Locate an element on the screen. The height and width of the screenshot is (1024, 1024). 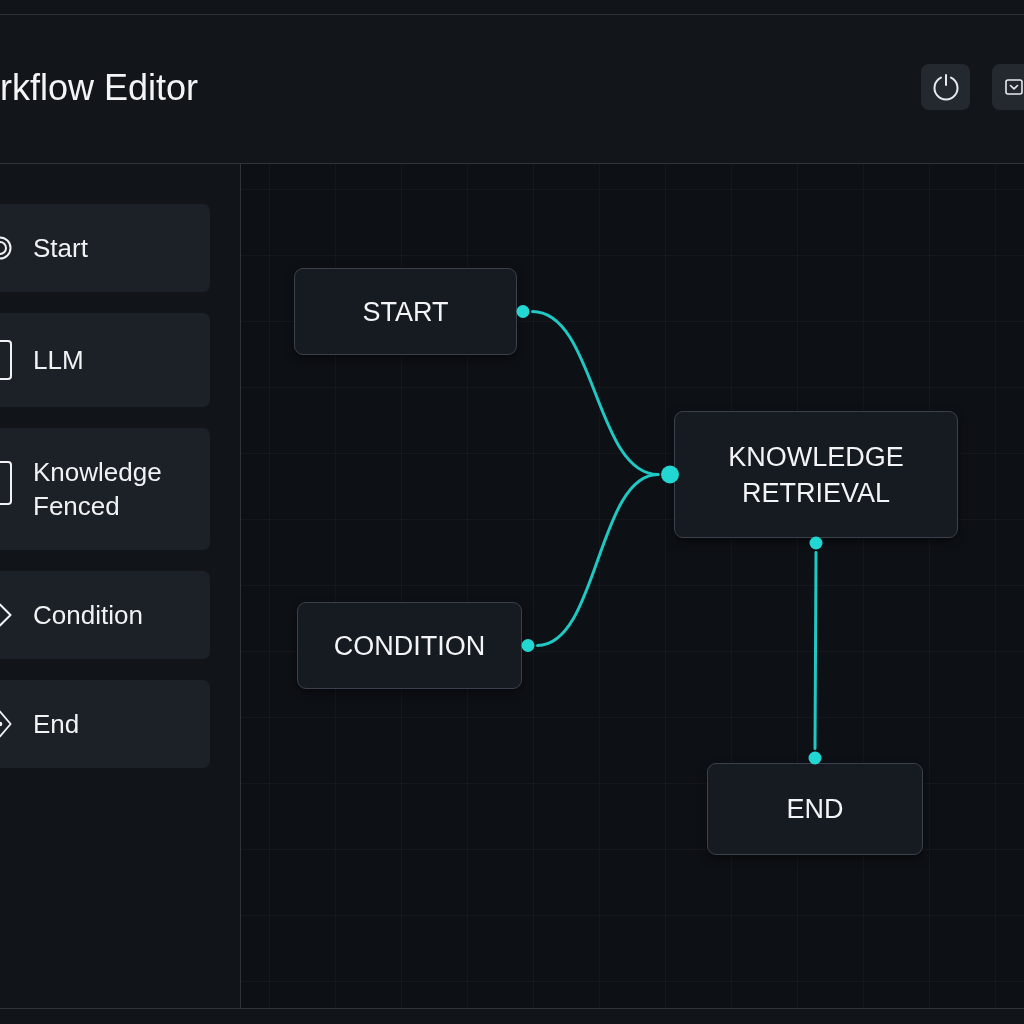
node-palette-item: LLM is located at coordinates (105, 360).